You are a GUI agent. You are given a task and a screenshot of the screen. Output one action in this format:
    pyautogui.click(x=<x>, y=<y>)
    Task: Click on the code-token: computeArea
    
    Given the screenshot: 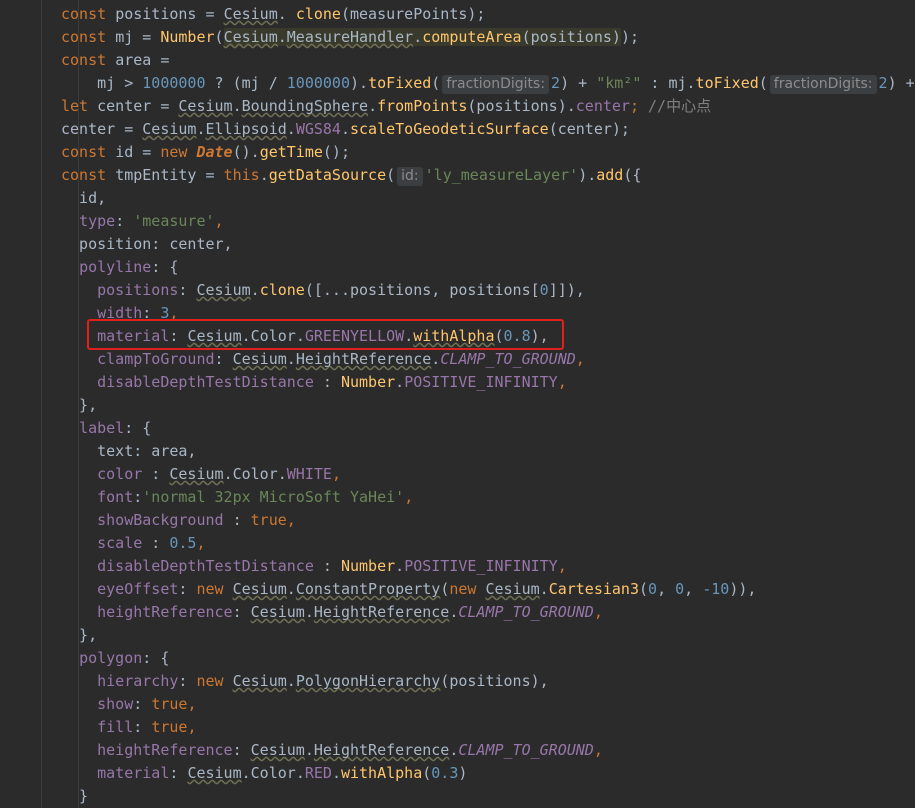 What is the action you would take?
    pyautogui.click(x=472, y=37)
    